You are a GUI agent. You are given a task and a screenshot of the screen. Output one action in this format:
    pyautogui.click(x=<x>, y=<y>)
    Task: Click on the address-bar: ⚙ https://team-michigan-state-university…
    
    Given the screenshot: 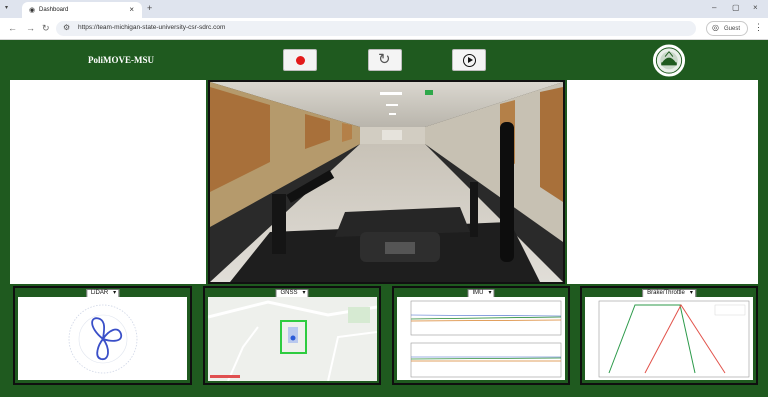 What is the action you would take?
    pyautogui.click(x=376, y=28)
    